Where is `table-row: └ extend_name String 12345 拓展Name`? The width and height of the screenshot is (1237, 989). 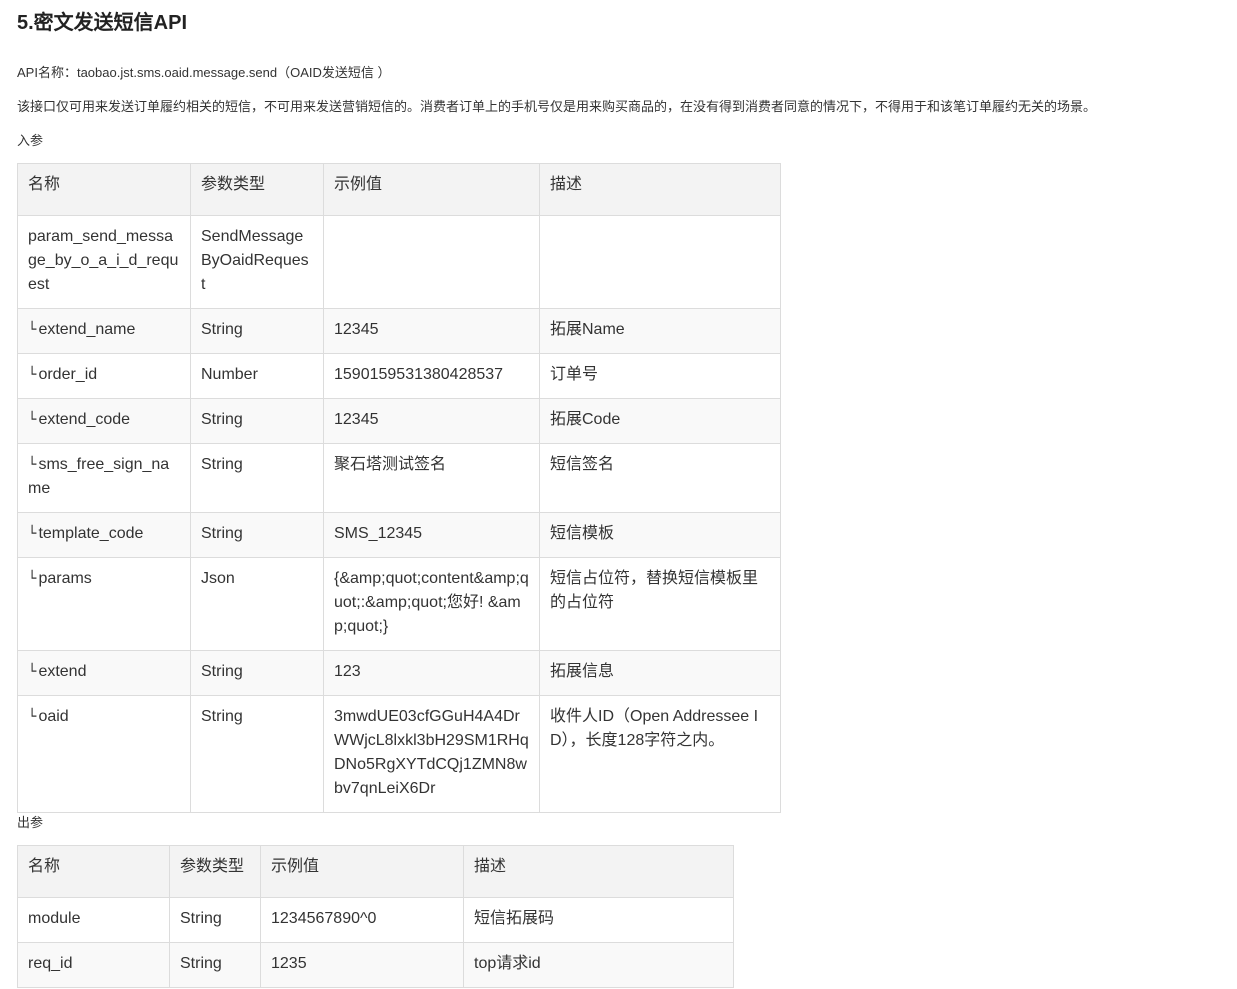
table-row: └ extend_name String 12345 拓展Name is located at coordinates (399, 331).